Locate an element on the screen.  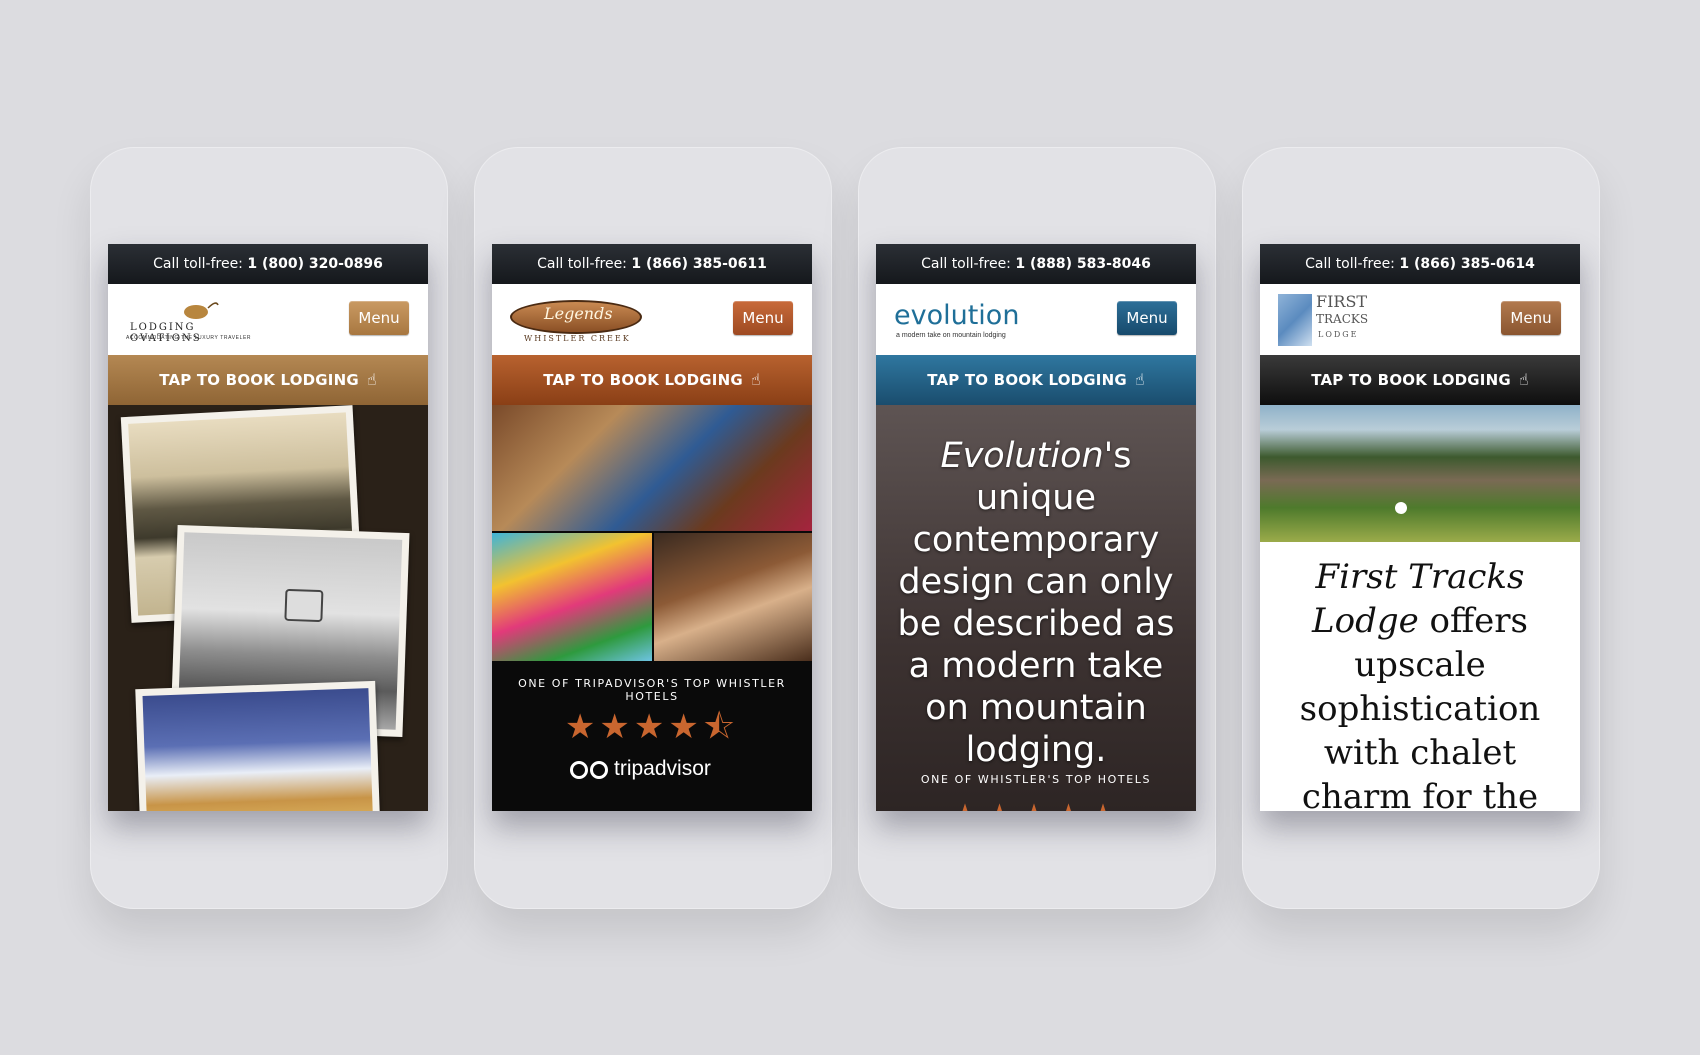
rating-stars: ★★★★⯪ is located at coordinates (652, 731).